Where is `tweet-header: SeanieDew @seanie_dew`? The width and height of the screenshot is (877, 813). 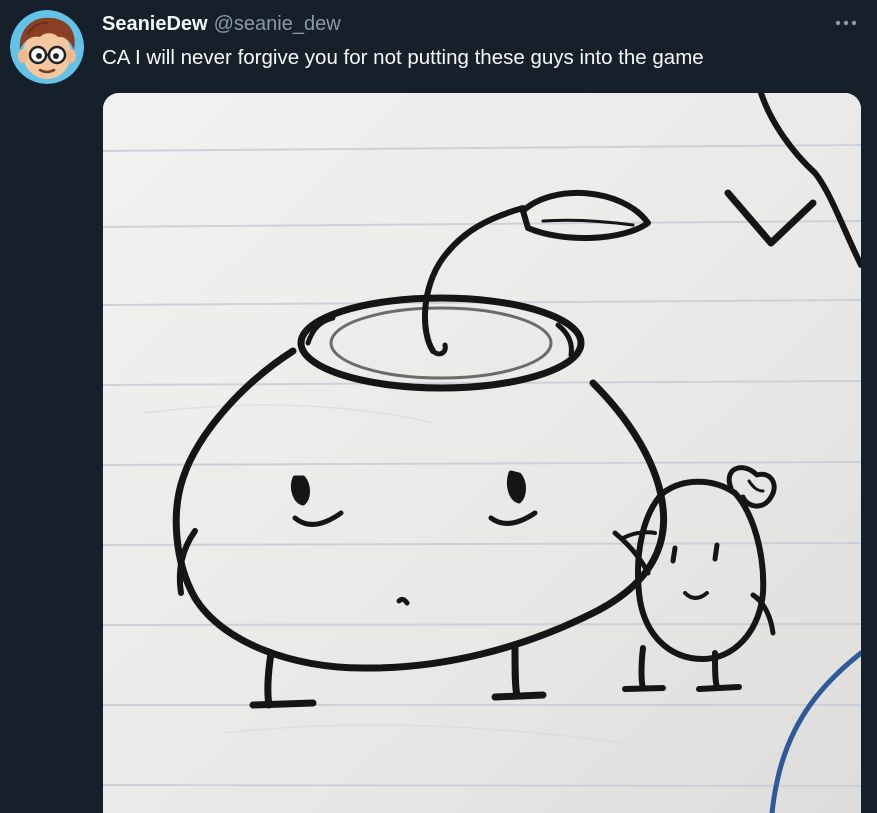 tweet-header: SeanieDew @seanie_dew is located at coordinates (221, 24).